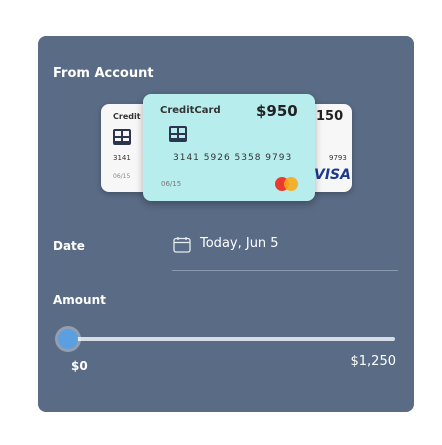 Image resolution: width=442 pixels, height=445 pixels. What do you see at coordinates (285, 249) in the screenshot?
I see `date-field: Today, Jun 5` at bounding box center [285, 249].